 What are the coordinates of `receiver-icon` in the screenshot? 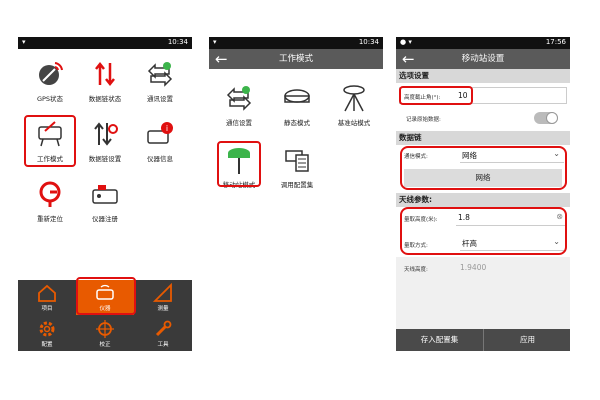 It's located at (297, 98).